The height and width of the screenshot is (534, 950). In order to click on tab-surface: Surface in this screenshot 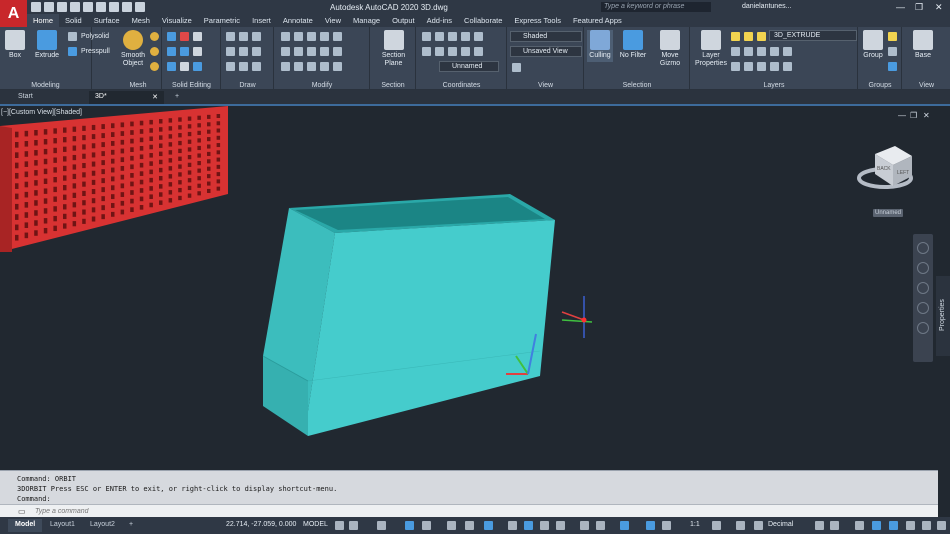, I will do `click(107, 20)`.